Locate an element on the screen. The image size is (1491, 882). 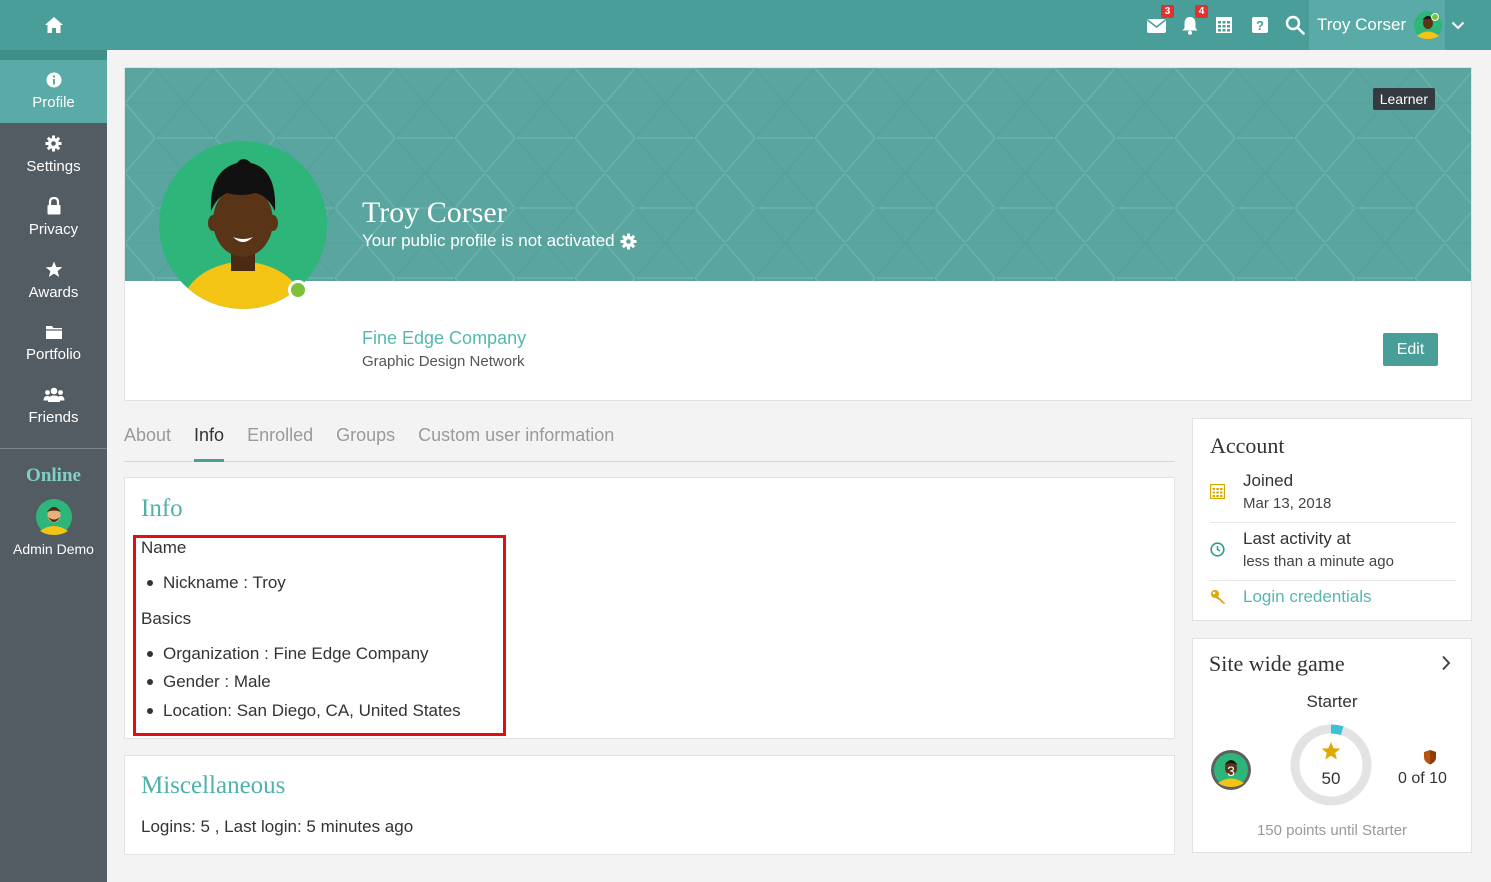
name-group-label: Name is located at coordinates (164, 547).